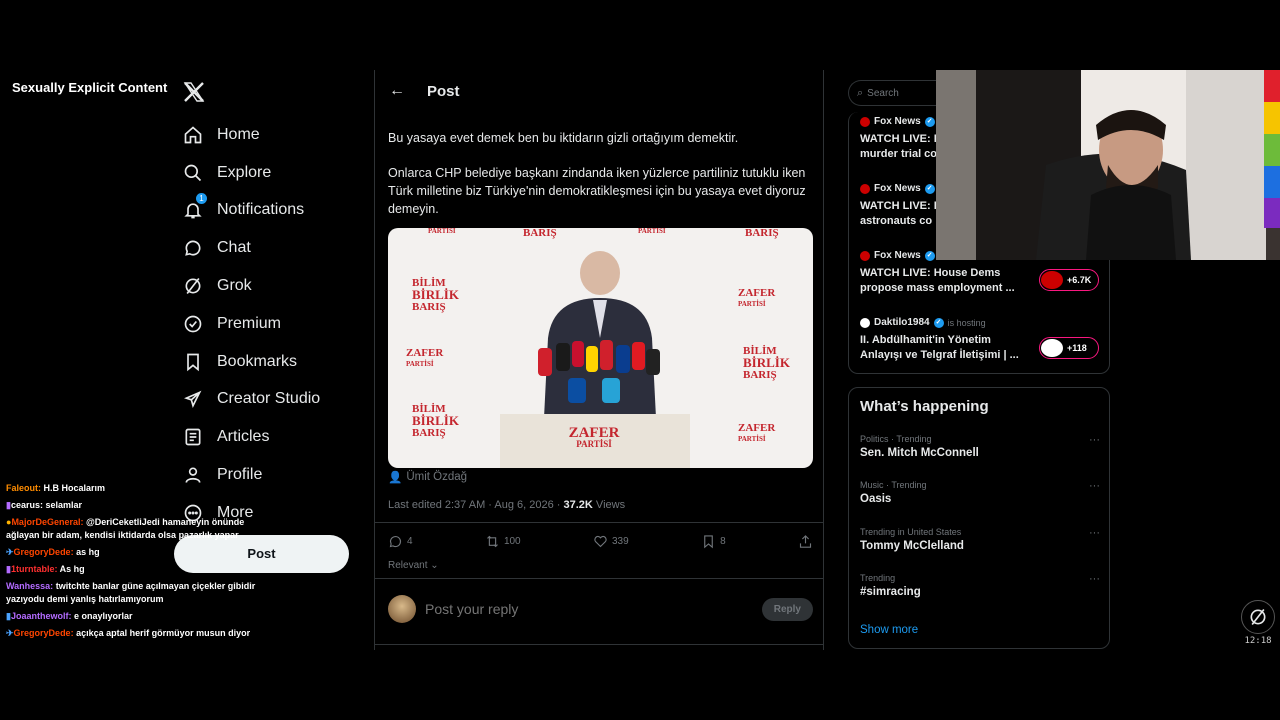  Describe the element at coordinates (713, 541) in the screenshot. I see `bookmark-action: 8` at that location.